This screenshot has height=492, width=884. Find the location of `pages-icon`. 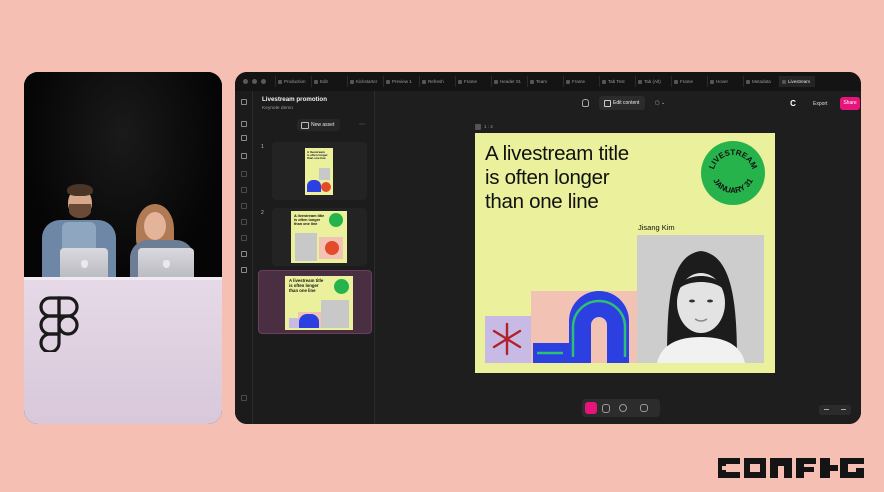

pages-icon is located at coordinates (244, 124).